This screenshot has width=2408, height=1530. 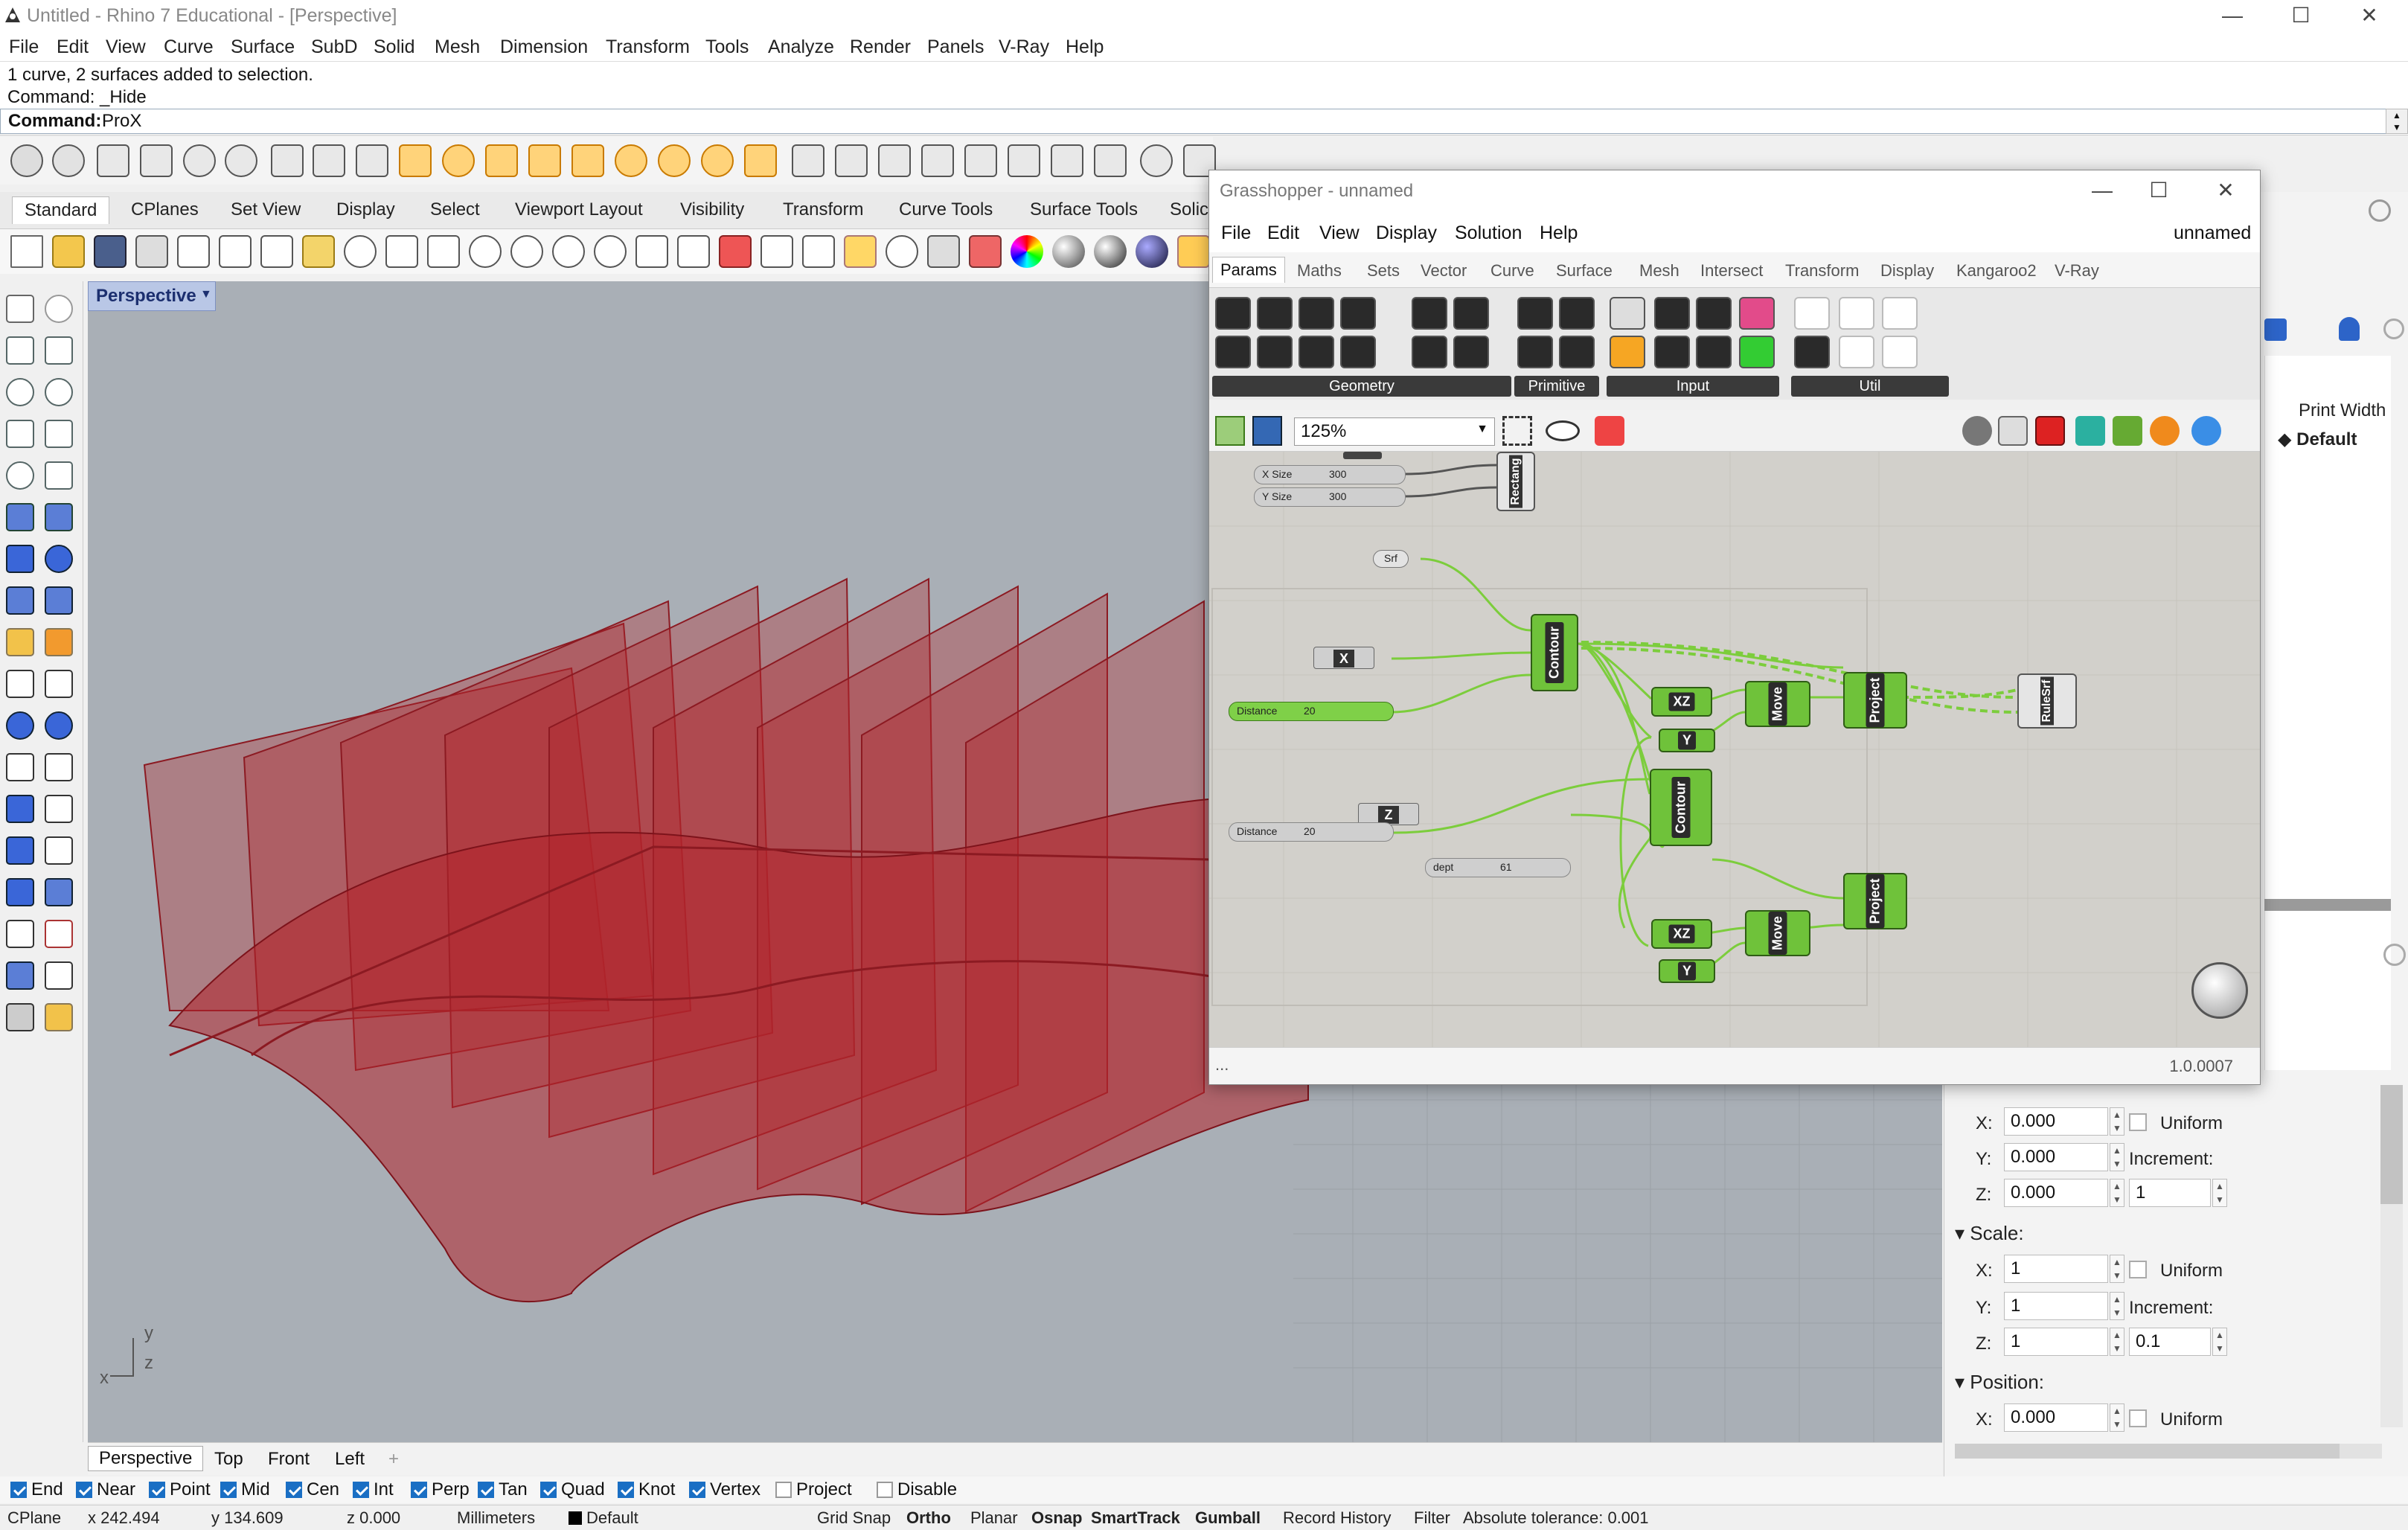 What do you see at coordinates (1358, 314) in the screenshot?
I see `gh-param-brep-icon` at bounding box center [1358, 314].